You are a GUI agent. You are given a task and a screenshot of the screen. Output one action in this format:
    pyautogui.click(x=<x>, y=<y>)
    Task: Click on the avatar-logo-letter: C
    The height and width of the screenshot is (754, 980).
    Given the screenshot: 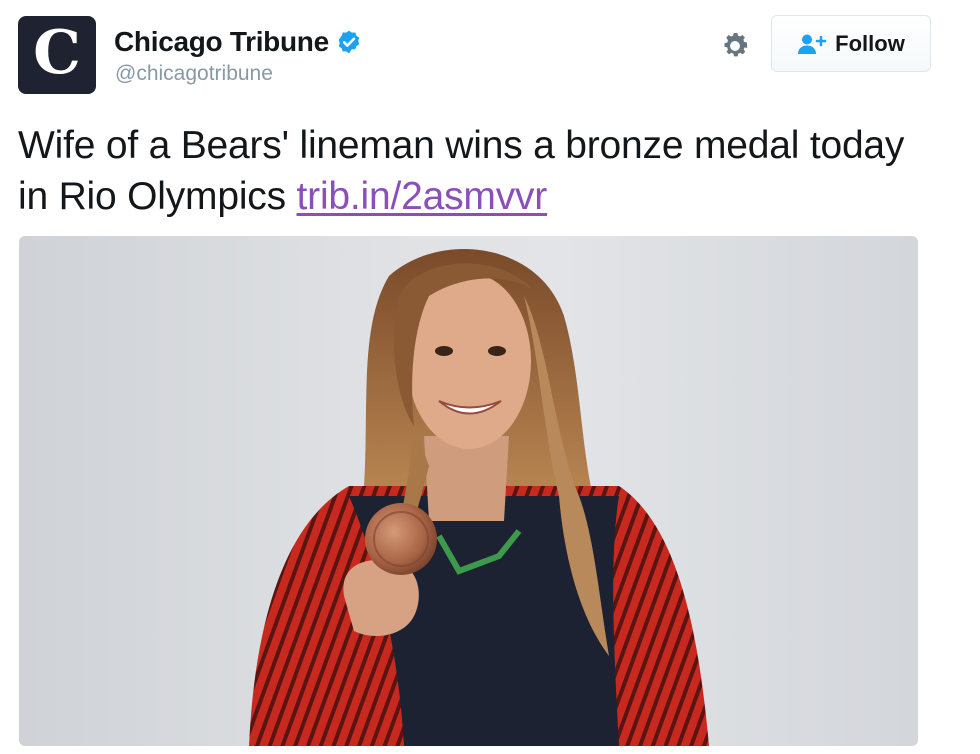 What is the action you would take?
    pyautogui.click(x=57, y=53)
    